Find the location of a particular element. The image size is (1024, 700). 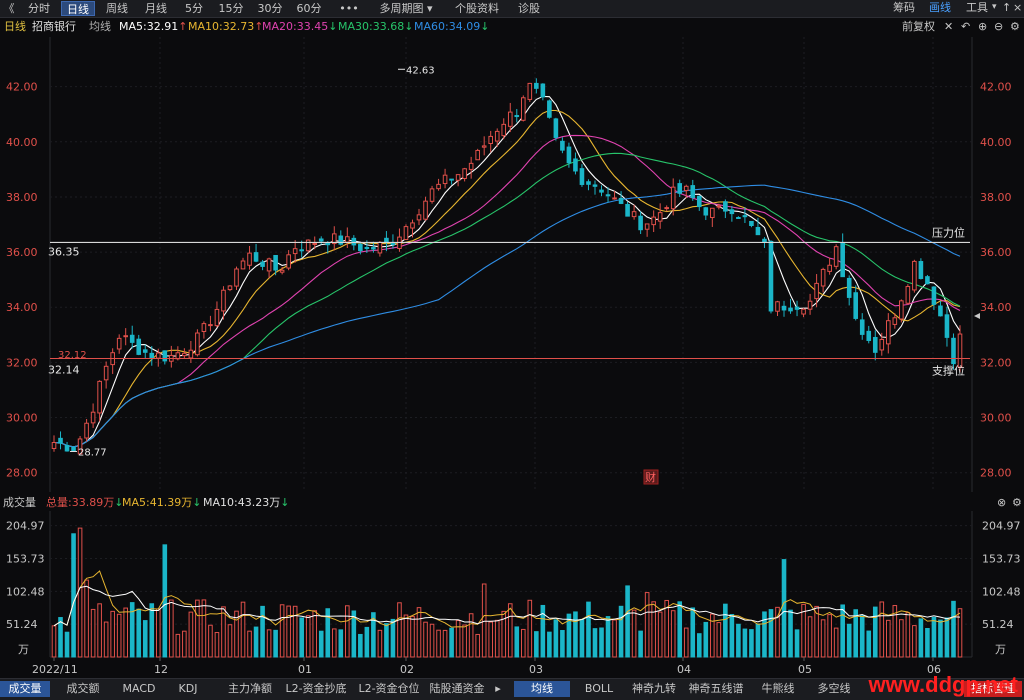

tools-menu-button: 工具 is located at coordinates (977, 7).